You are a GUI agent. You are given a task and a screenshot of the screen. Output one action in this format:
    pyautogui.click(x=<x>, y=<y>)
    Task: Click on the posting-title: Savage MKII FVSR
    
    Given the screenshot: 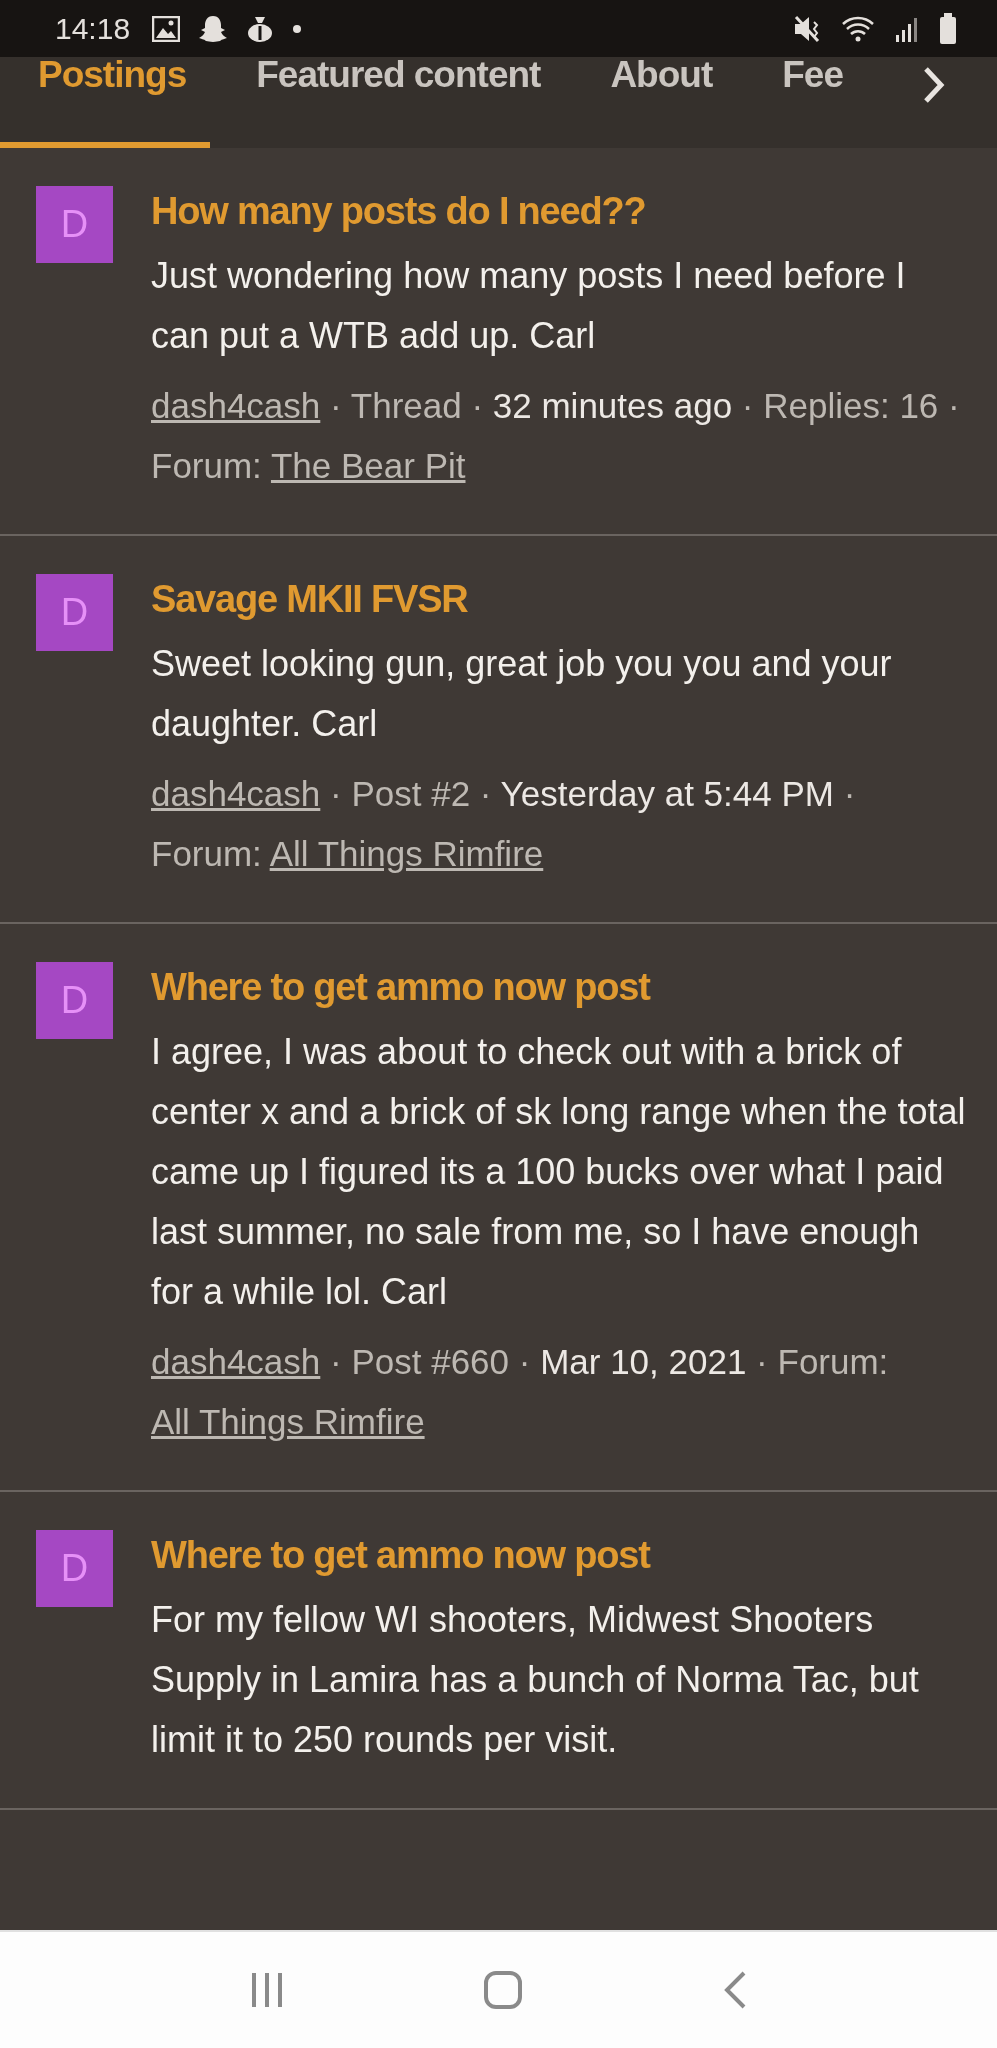 What is the action you would take?
    pyautogui.click(x=559, y=599)
    